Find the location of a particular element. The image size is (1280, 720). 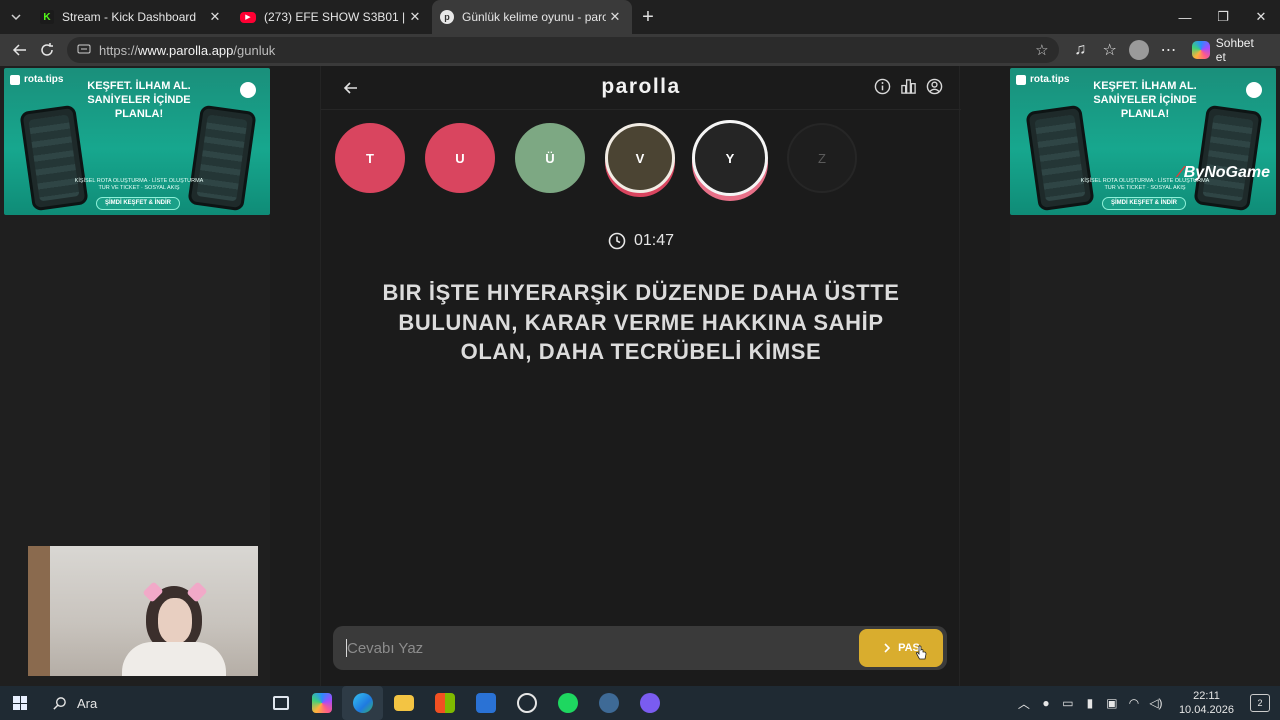

tab-actions-button is located at coordinates (16, 17).